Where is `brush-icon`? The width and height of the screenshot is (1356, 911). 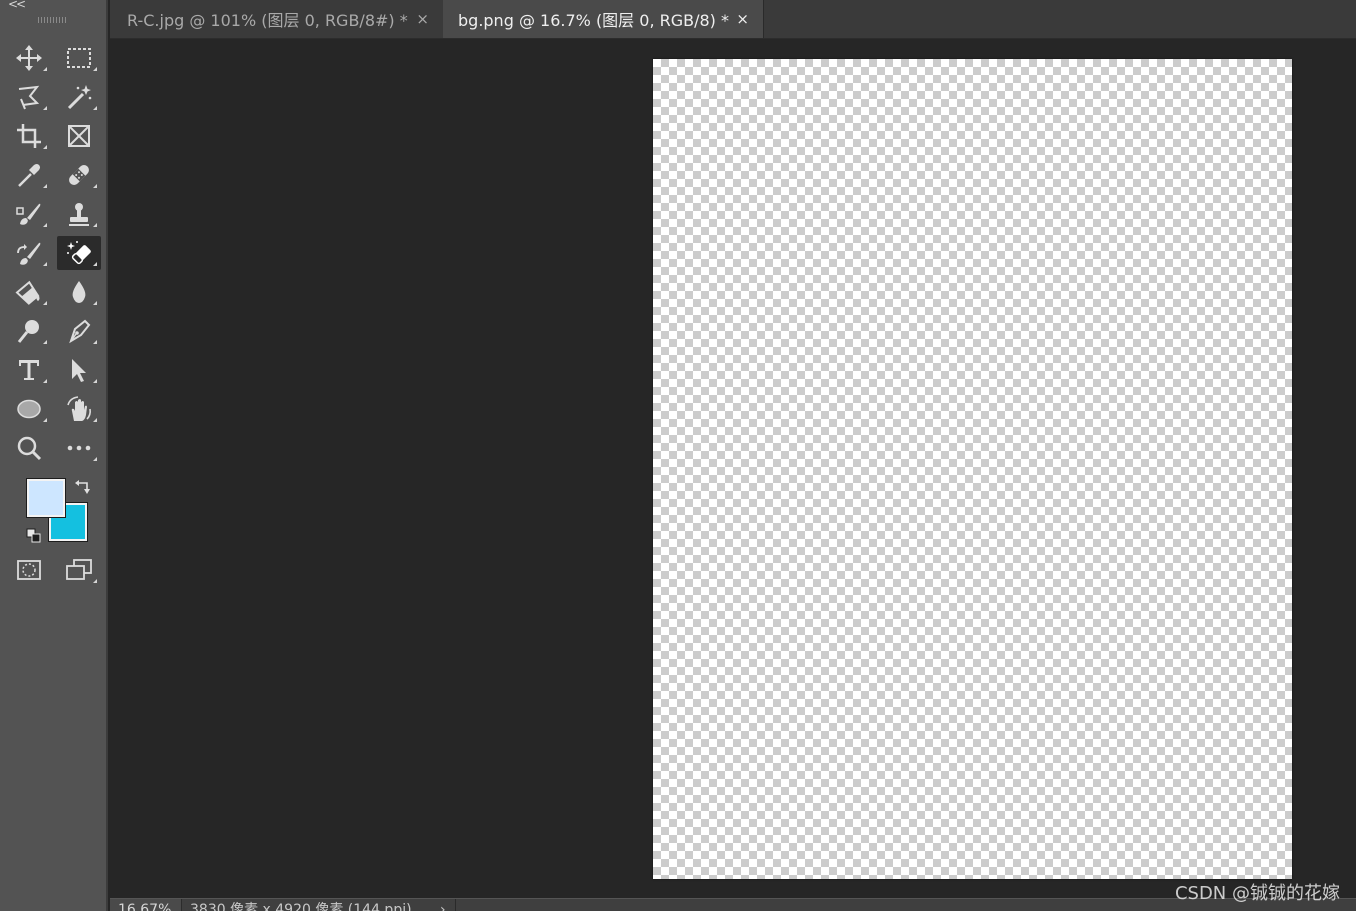
brush-icon is located at coordinates (28, 214).